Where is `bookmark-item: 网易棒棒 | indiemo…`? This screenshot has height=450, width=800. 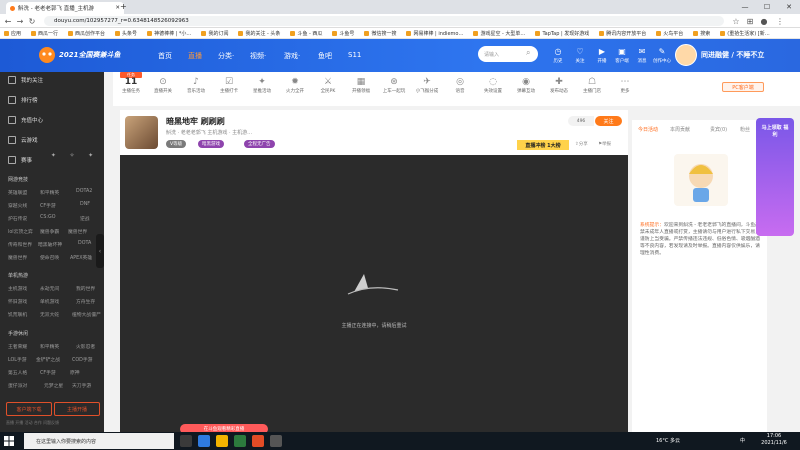
bookmark-item: 网易棒棒 | indiemo… is located at coordinates (434, 33).